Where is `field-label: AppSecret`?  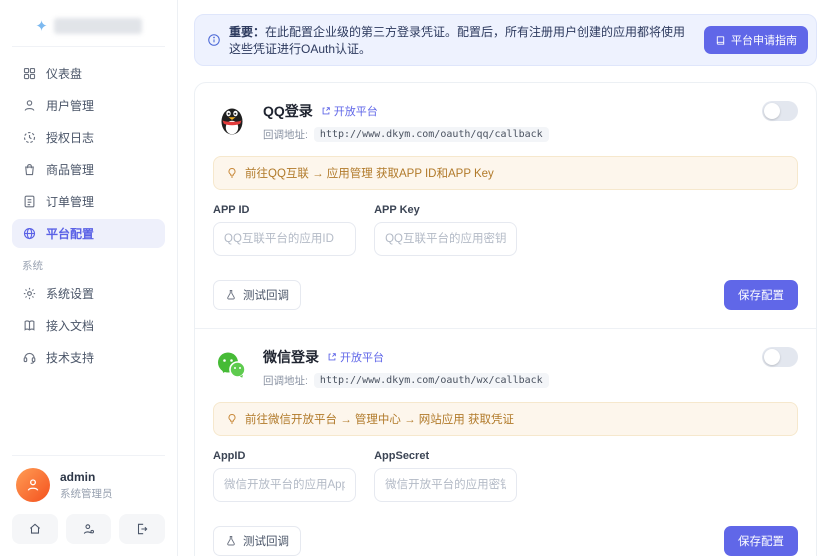 field-label: AppSecret is located at coordinates (402, 456).